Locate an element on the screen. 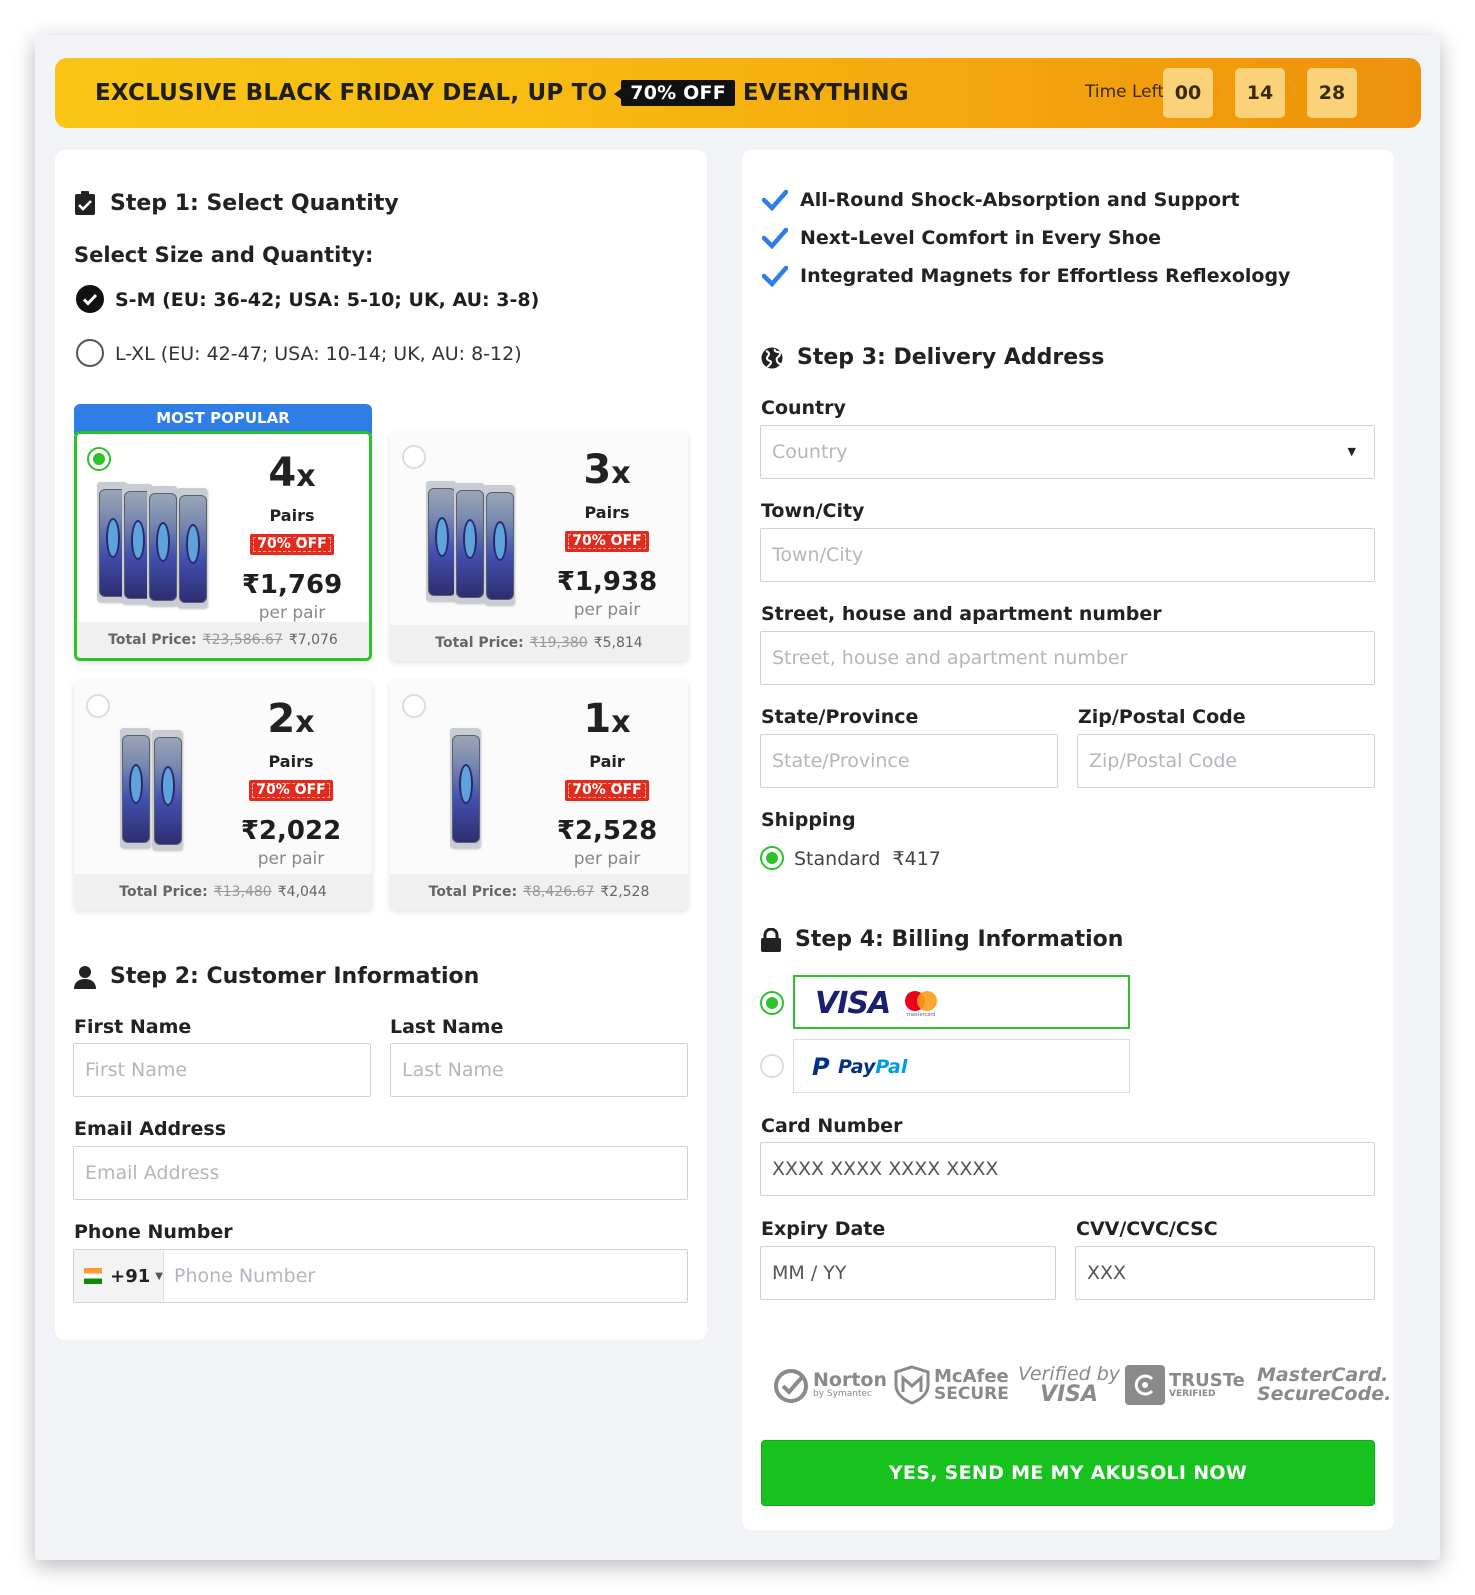 This screenshot has height=1595, width=1475. state-input: State/Province is located at coordinates (909, 761).